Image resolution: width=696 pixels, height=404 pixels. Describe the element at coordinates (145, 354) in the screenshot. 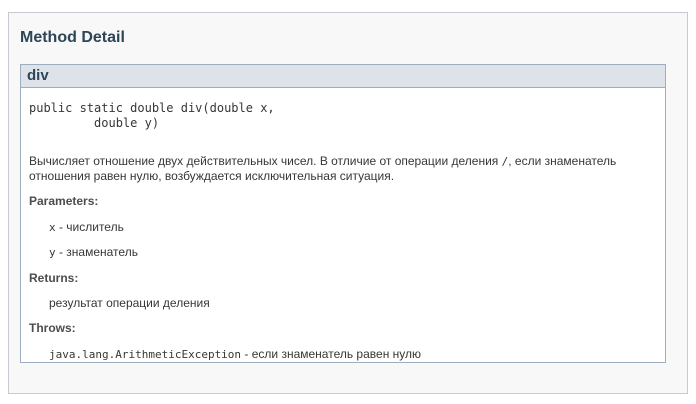

I see `exception-name: java.lang.ArithmeticException` at that location.